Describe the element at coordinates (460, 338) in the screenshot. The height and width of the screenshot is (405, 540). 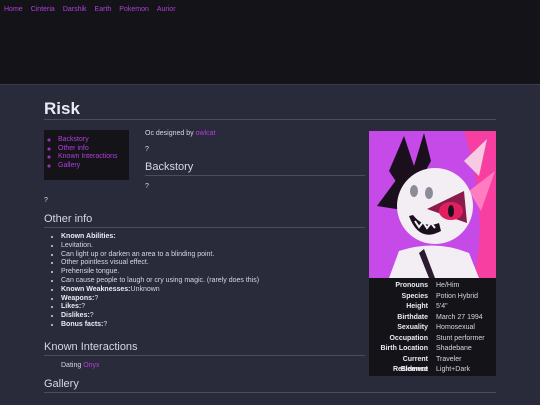
I see `stat-value: Stunt performer` at that location.